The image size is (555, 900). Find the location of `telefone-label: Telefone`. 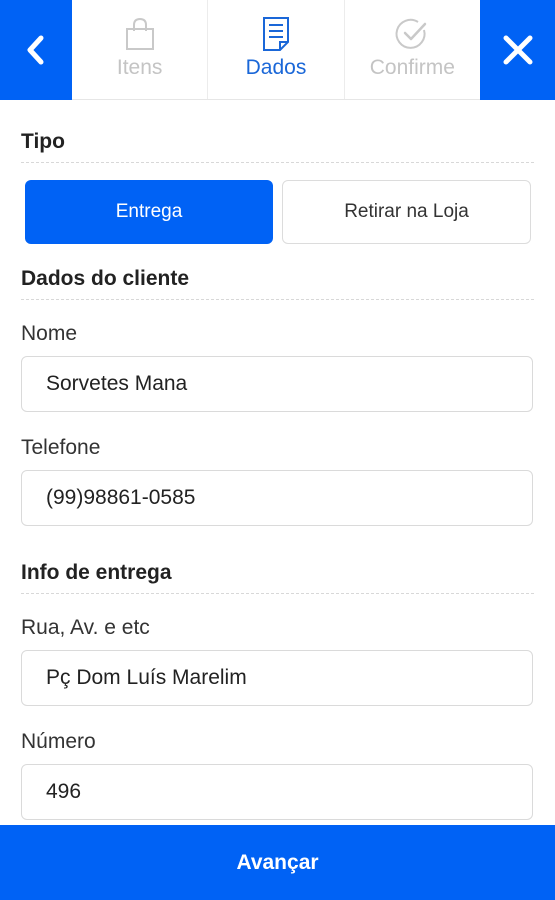

telefone-label: Telefone is located at coordinates (61, 447).